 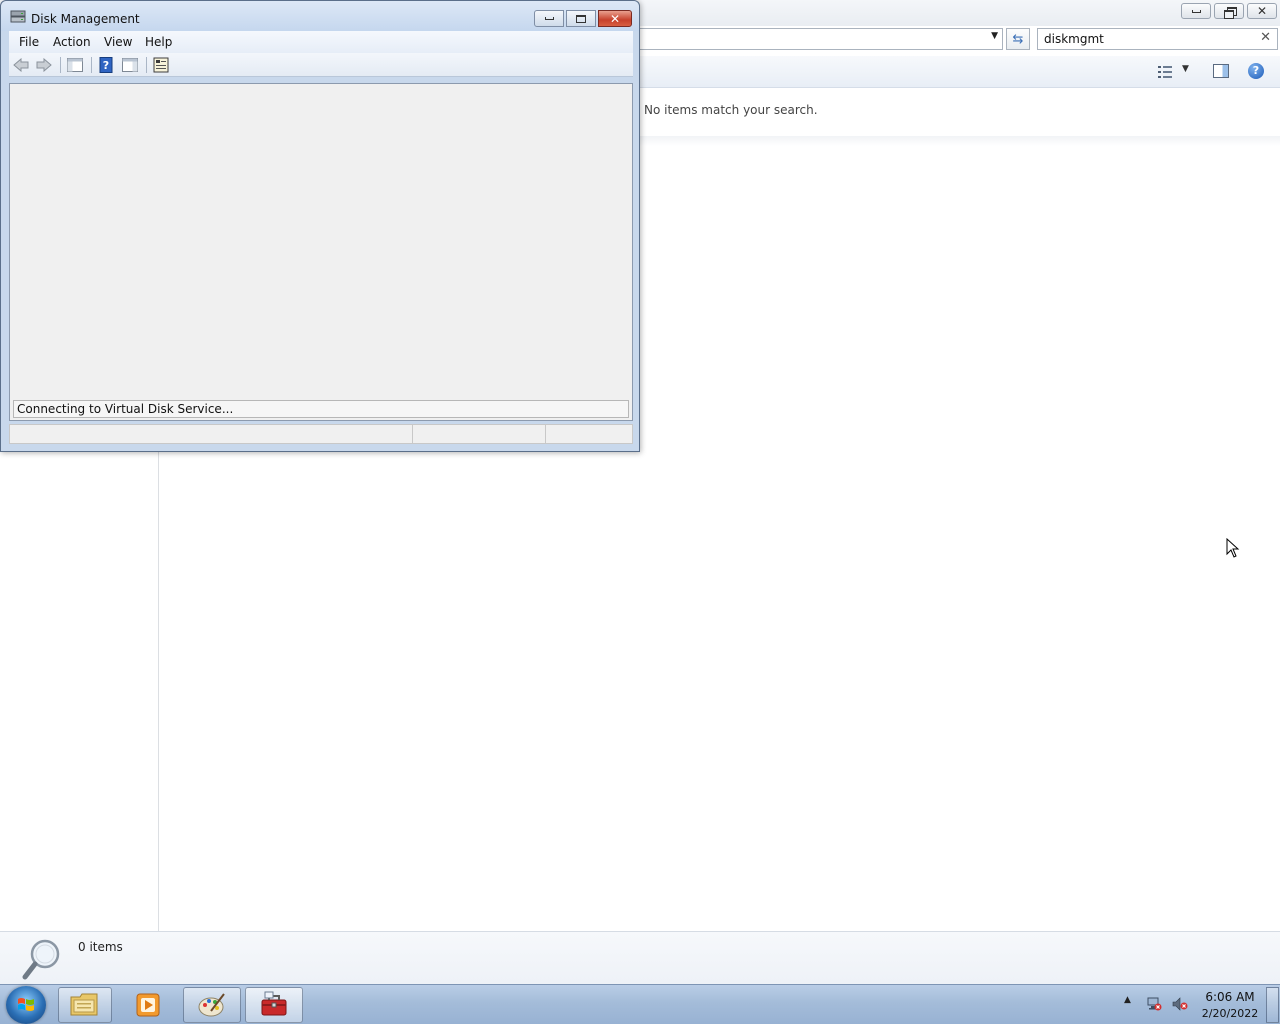 I want to click on paint-palette-icon, so click(x=211, y=1005).